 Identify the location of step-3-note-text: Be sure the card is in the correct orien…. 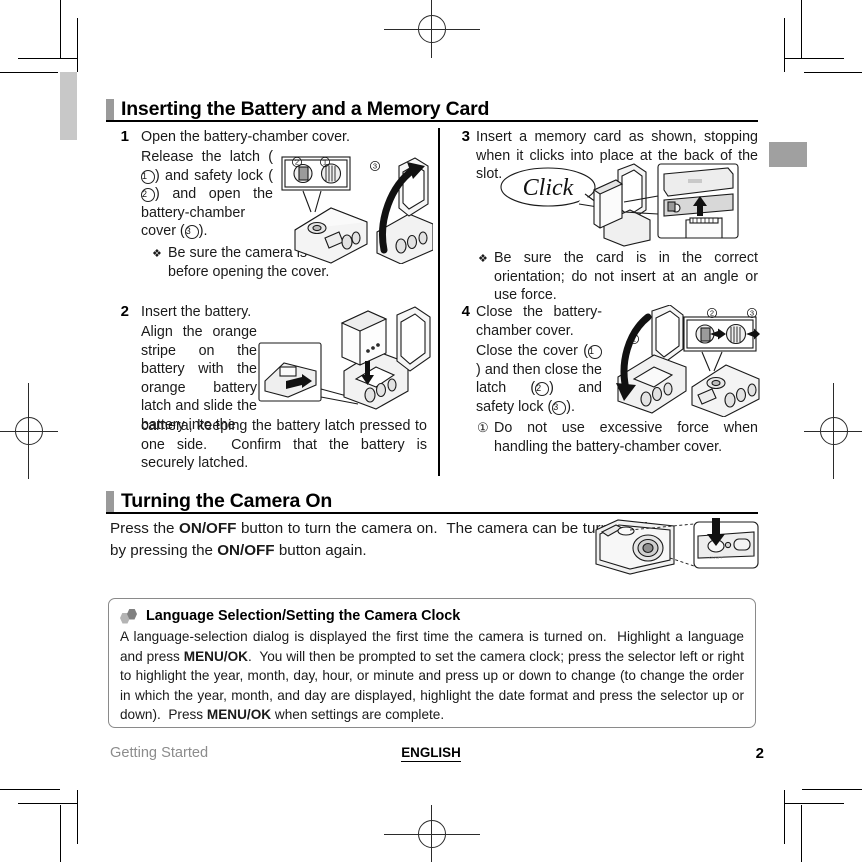
(626, 277).